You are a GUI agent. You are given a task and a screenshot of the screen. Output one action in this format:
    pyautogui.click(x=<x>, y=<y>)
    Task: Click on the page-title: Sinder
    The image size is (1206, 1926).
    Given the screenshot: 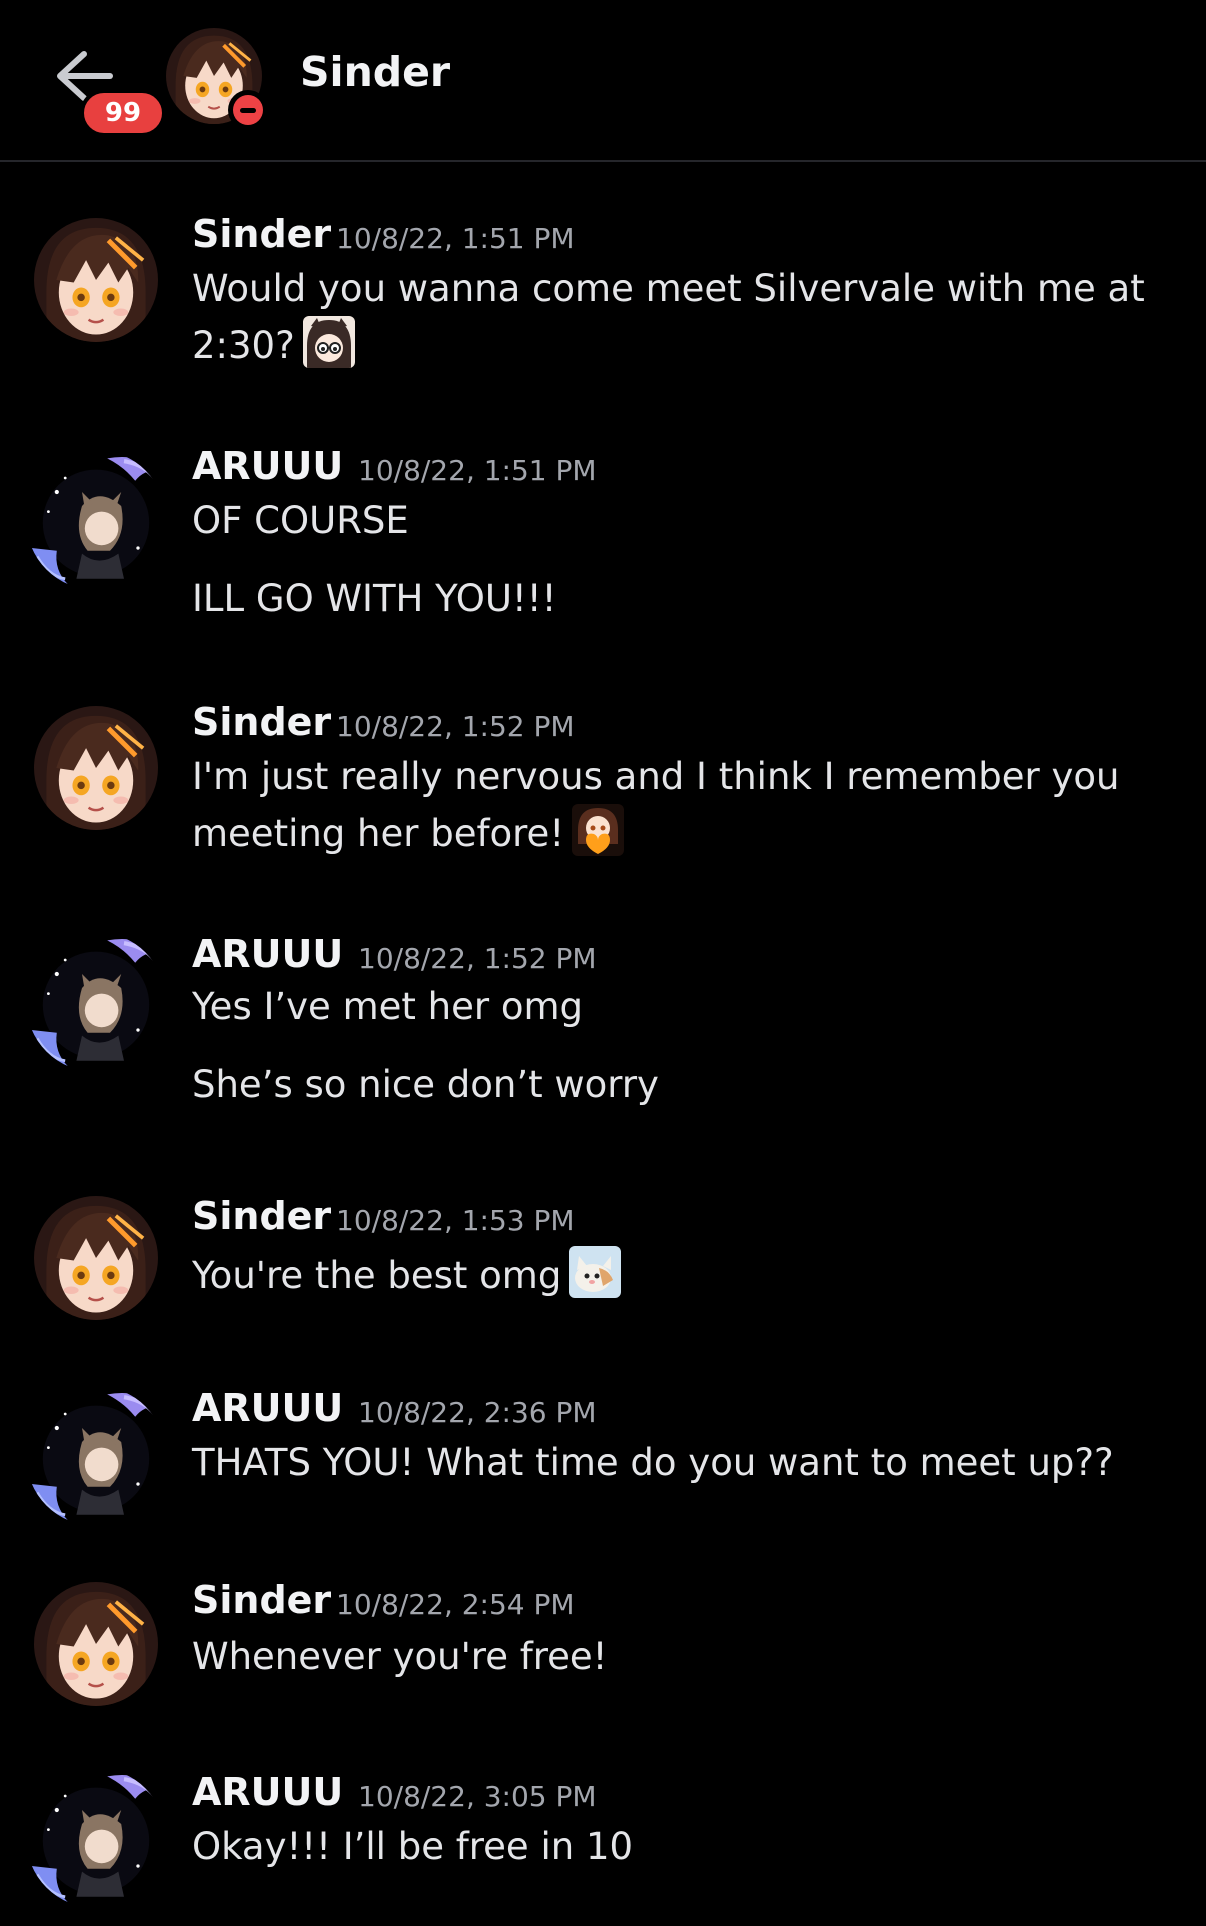 What is the action you would take?
    pyautogui.click(x=375, y=72)
    